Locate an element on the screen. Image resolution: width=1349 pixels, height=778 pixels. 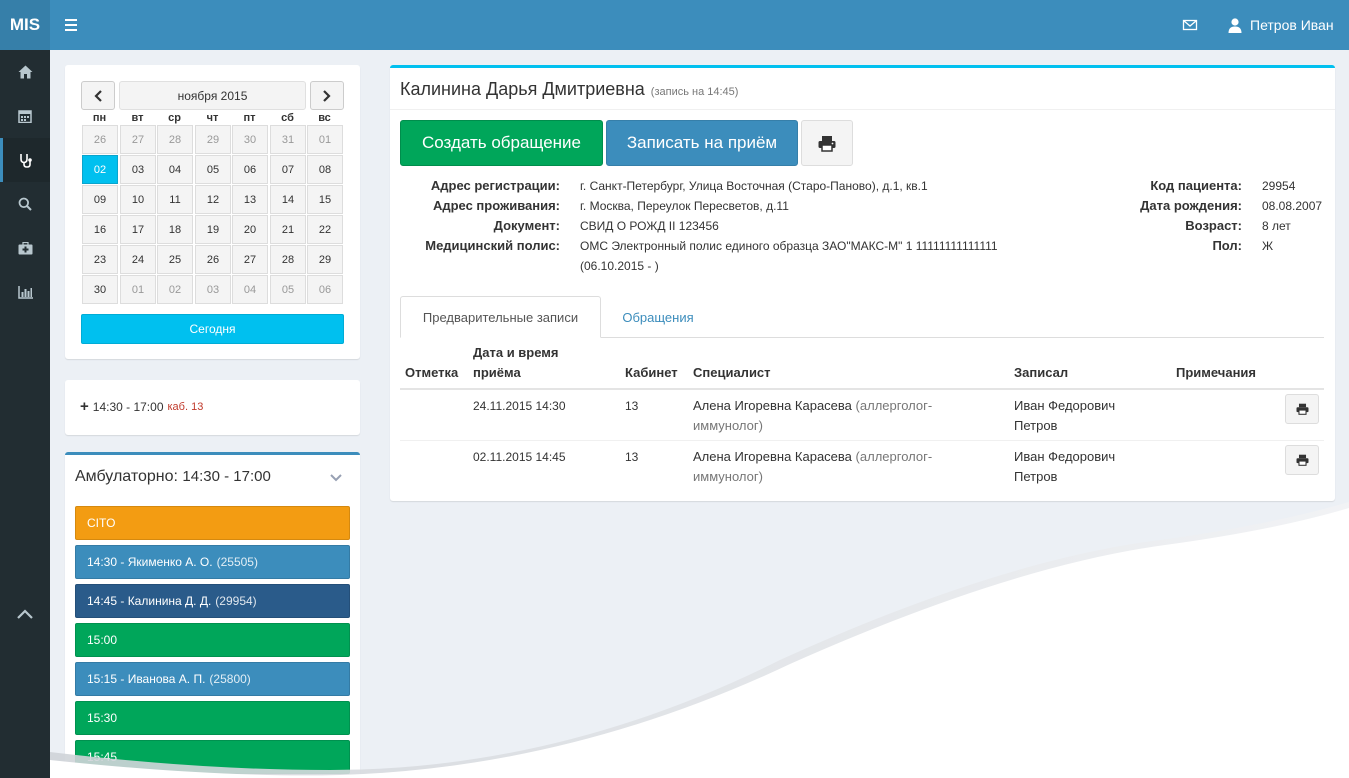
col-datetime: Дата и время приёма is located at coordinates (516, 362).